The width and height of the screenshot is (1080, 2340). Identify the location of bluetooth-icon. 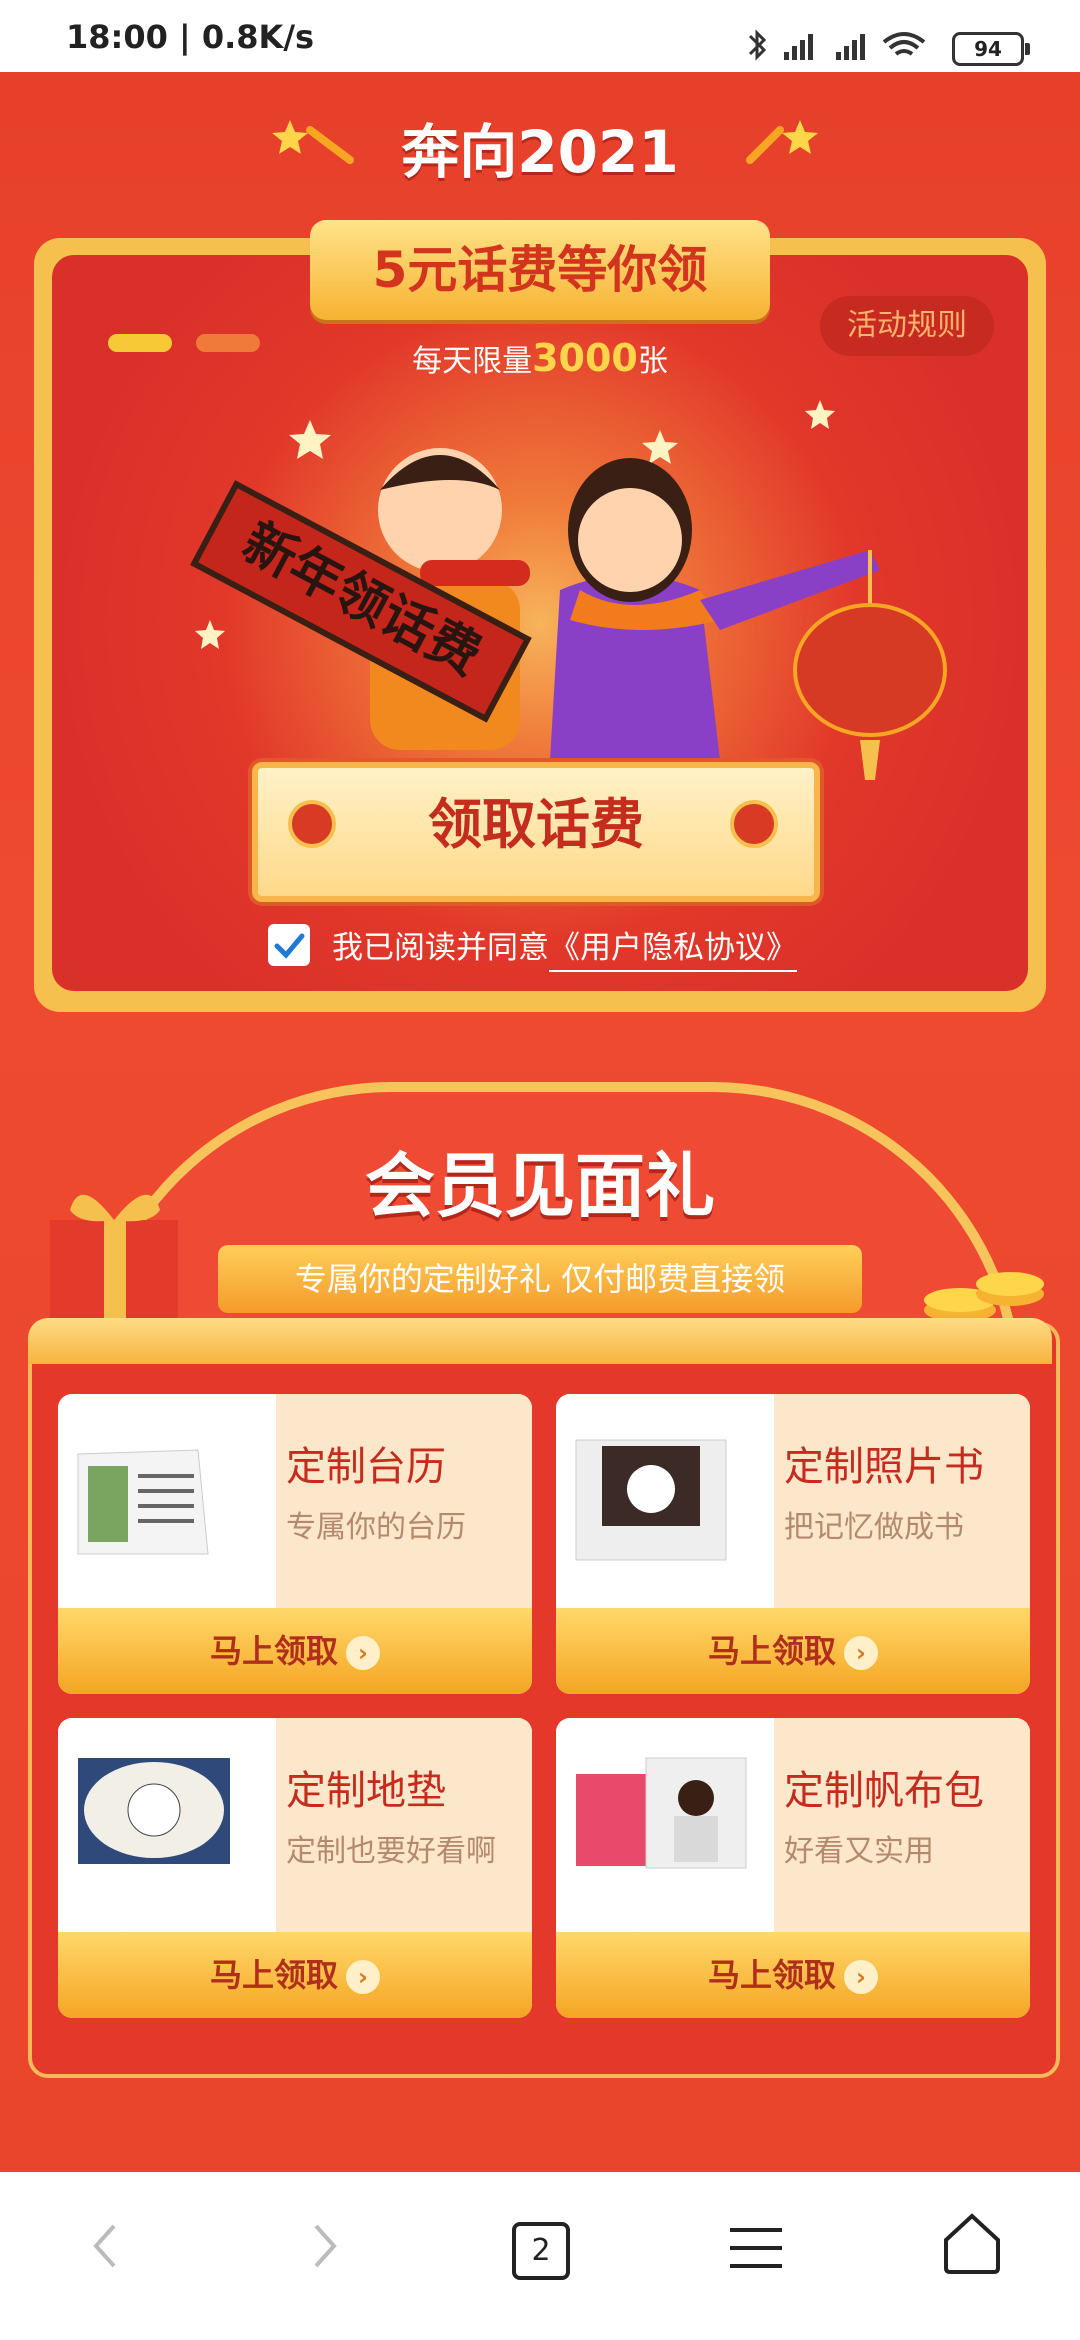
(757, 45).